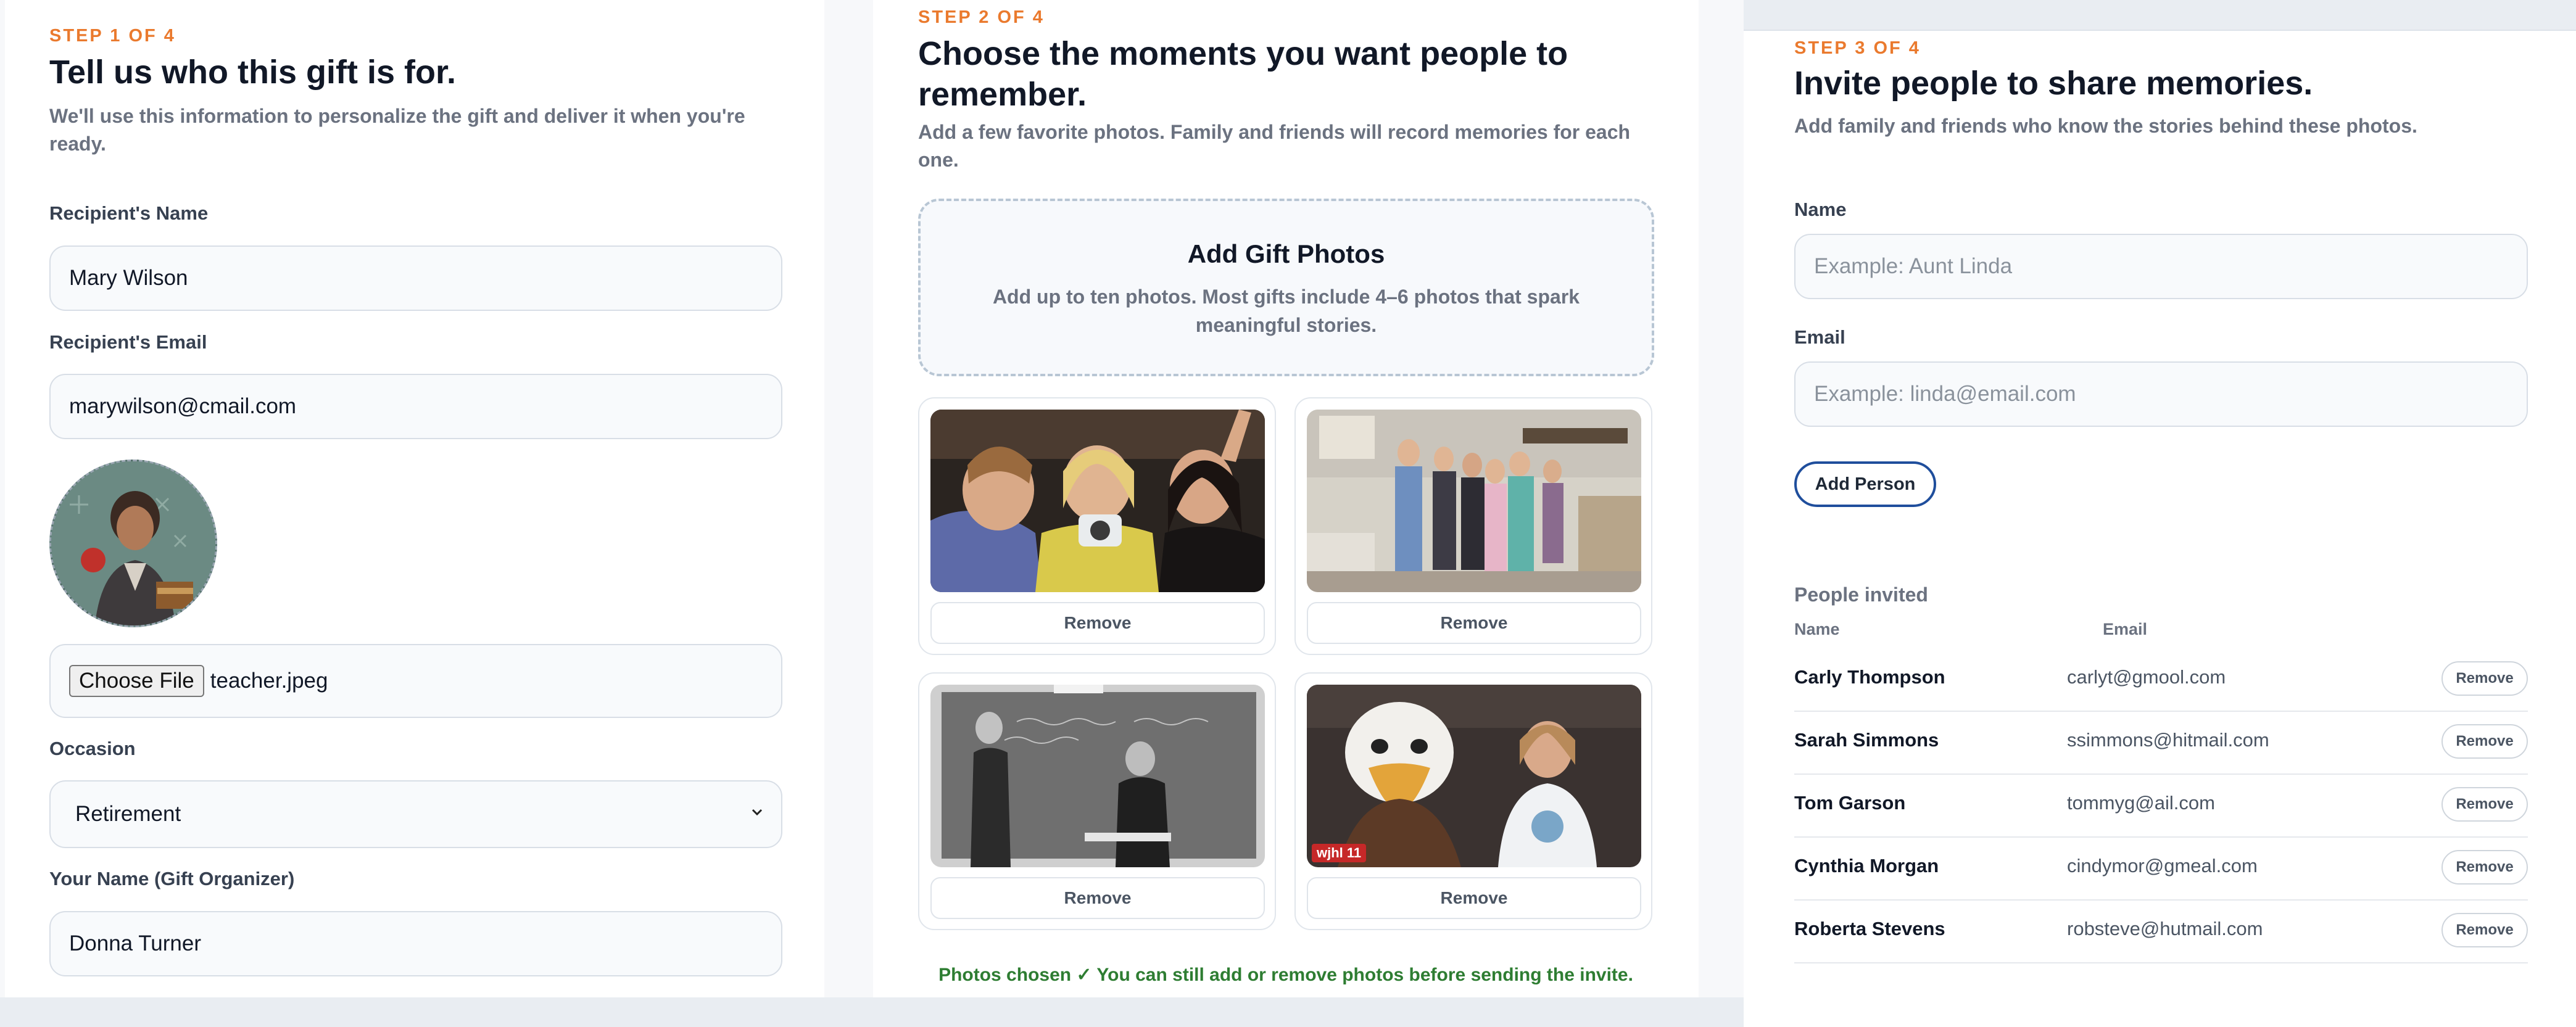 Image resolution: width=2576 pixels, height=1027 pixels. What do you see at coordinates (1866, 740) in the screenshot?
I see `invited-person-name: Sarah Simmons` at bounding box center [1866, 740].